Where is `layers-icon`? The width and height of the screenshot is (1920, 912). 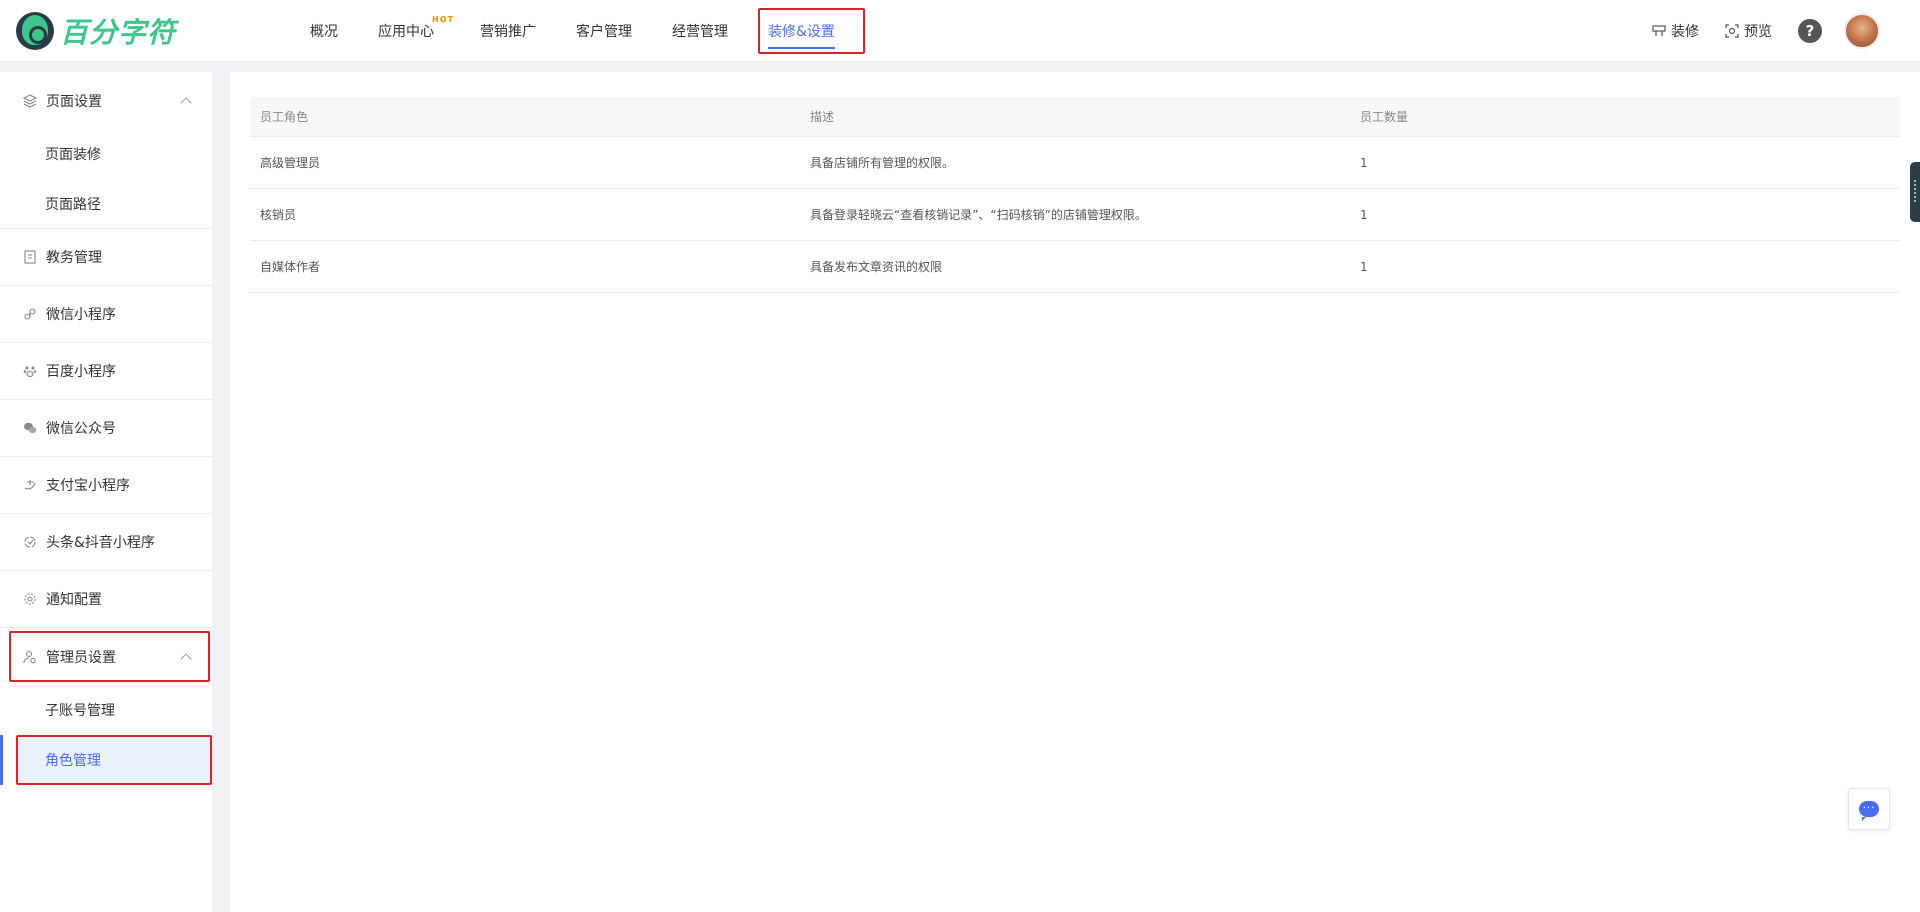
layers-icon is located at coordinates (30, 101).